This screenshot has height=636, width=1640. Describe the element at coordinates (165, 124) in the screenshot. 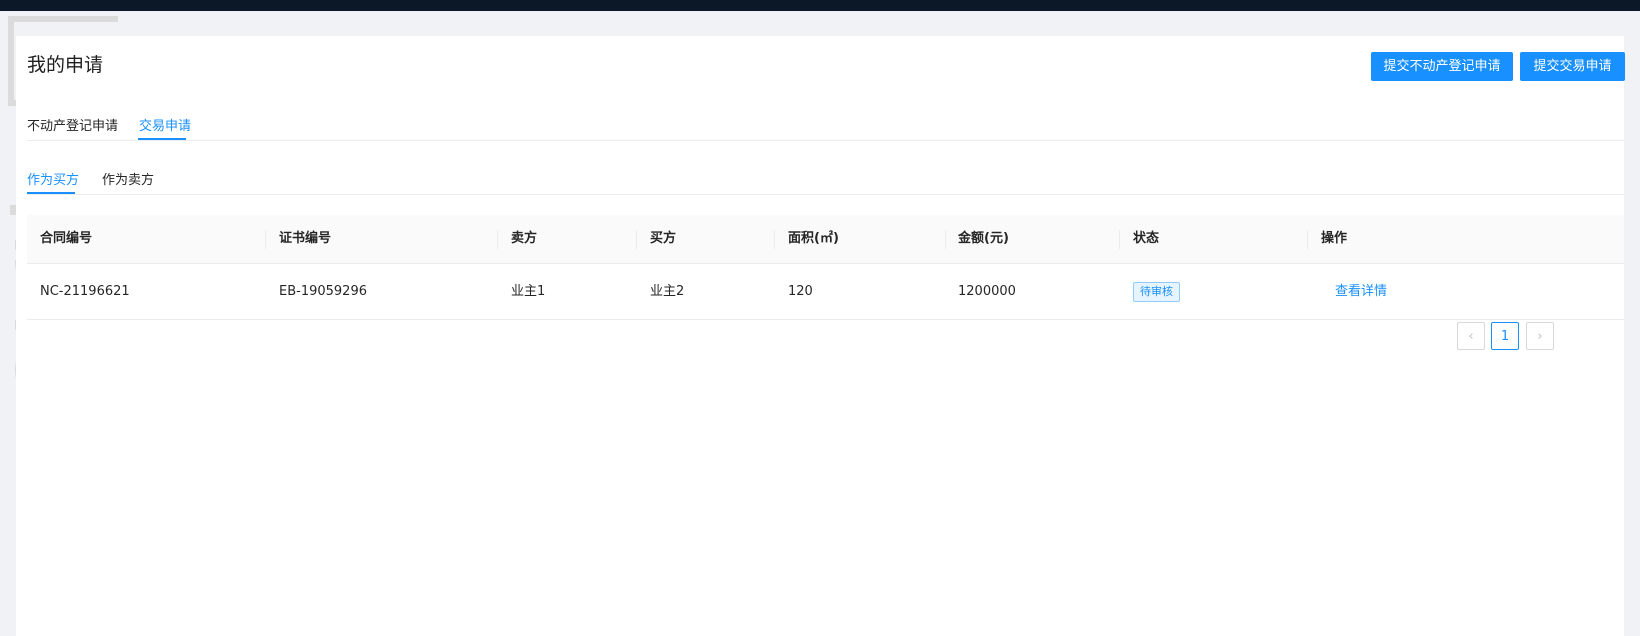

I see `tab-trade-application: 交易申请` at that location.